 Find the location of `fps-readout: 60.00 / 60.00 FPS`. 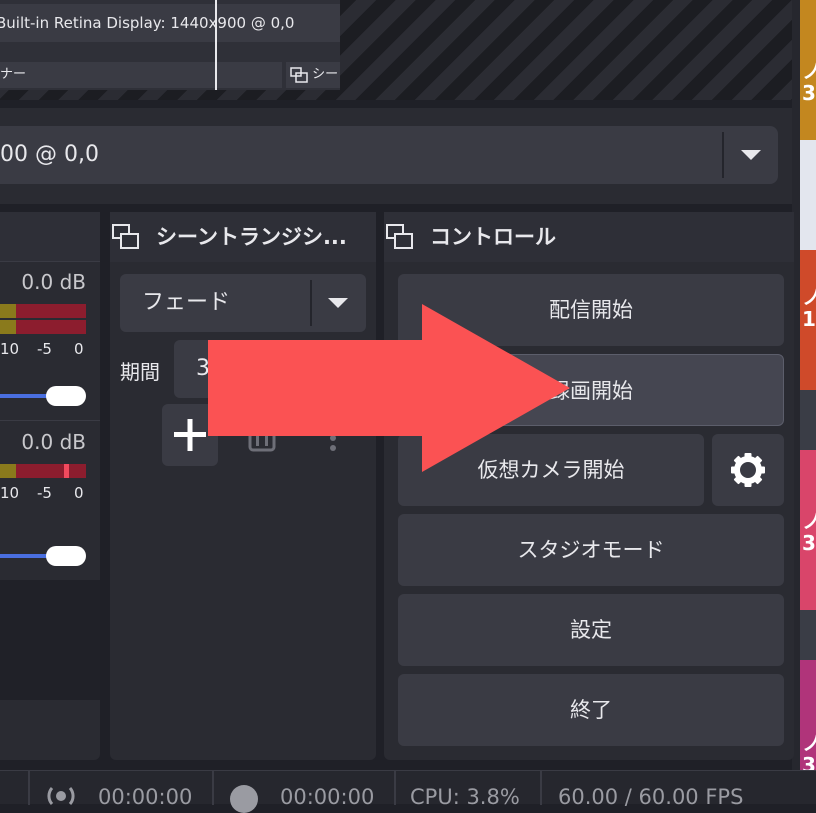

fps-readout: 60.00 / 60.00 FPS is located at coordinates (651, 797).